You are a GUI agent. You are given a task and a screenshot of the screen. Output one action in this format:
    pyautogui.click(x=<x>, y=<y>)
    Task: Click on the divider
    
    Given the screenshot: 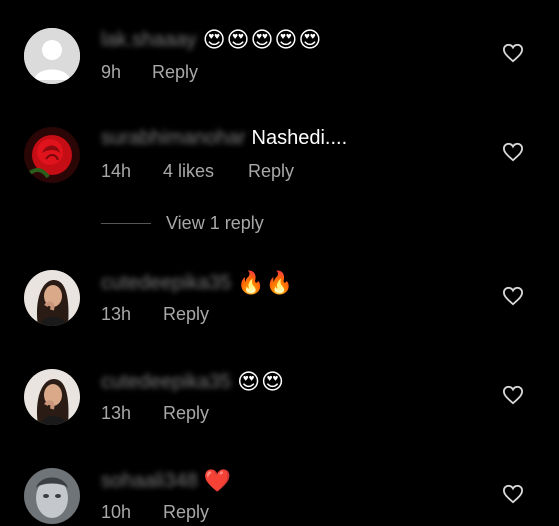 What is the action you would take?
    pyautogui.click(x=126, y=223)
    